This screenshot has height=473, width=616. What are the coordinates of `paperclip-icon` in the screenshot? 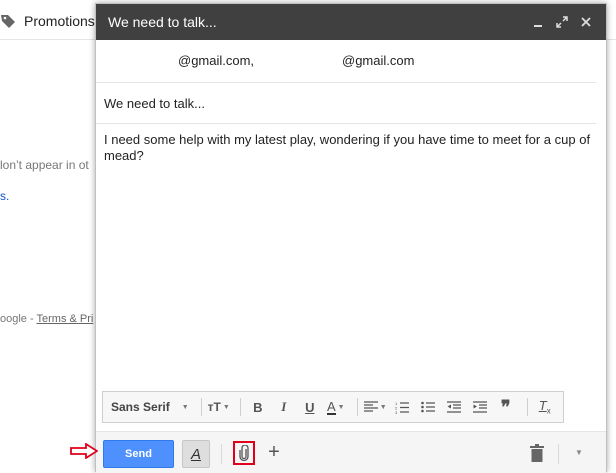 It's located at (244, 453).